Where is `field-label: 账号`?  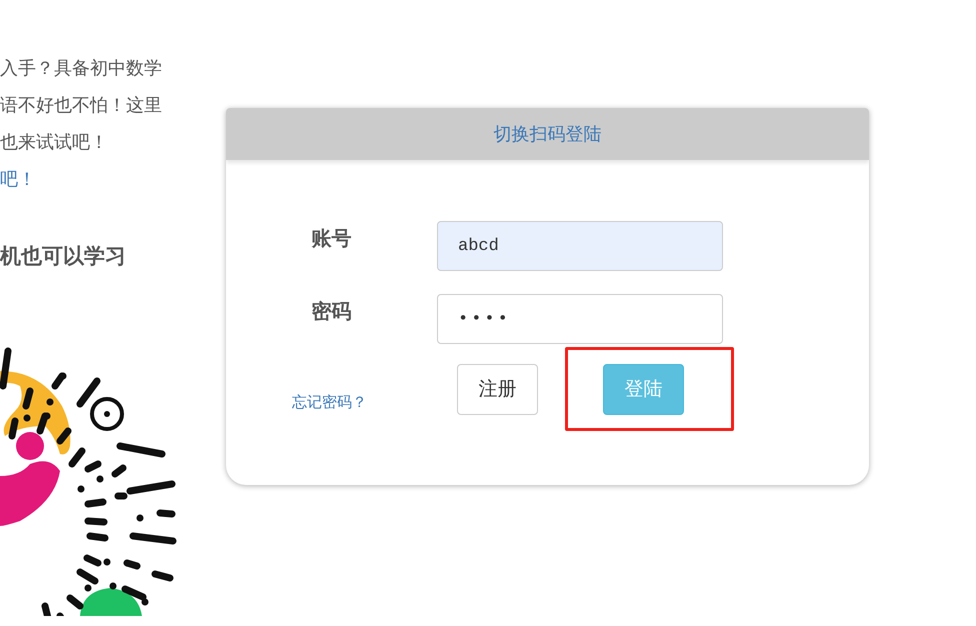
field-label: 账号 is located at coordinates (331, 238).